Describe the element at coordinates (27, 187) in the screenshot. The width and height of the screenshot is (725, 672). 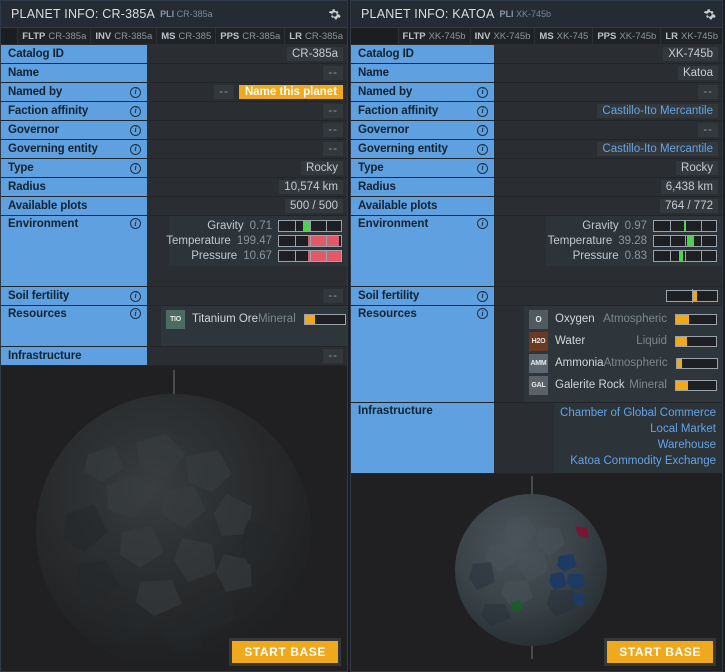
I see `row-label-text: Radius` at that location.